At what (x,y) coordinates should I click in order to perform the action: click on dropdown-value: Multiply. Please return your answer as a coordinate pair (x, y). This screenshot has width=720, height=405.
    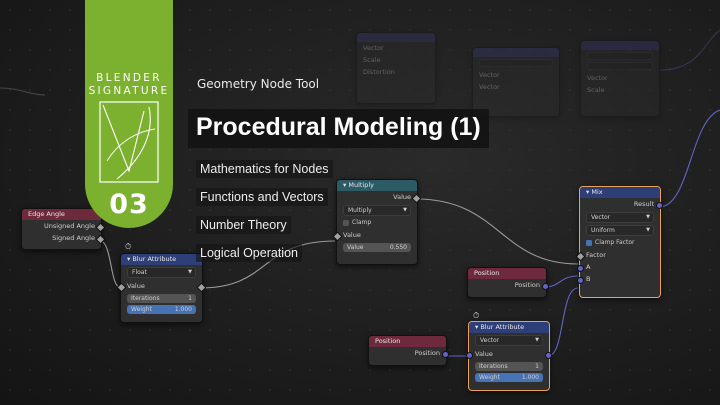
    Looking at the image, I should click on (360, 210).